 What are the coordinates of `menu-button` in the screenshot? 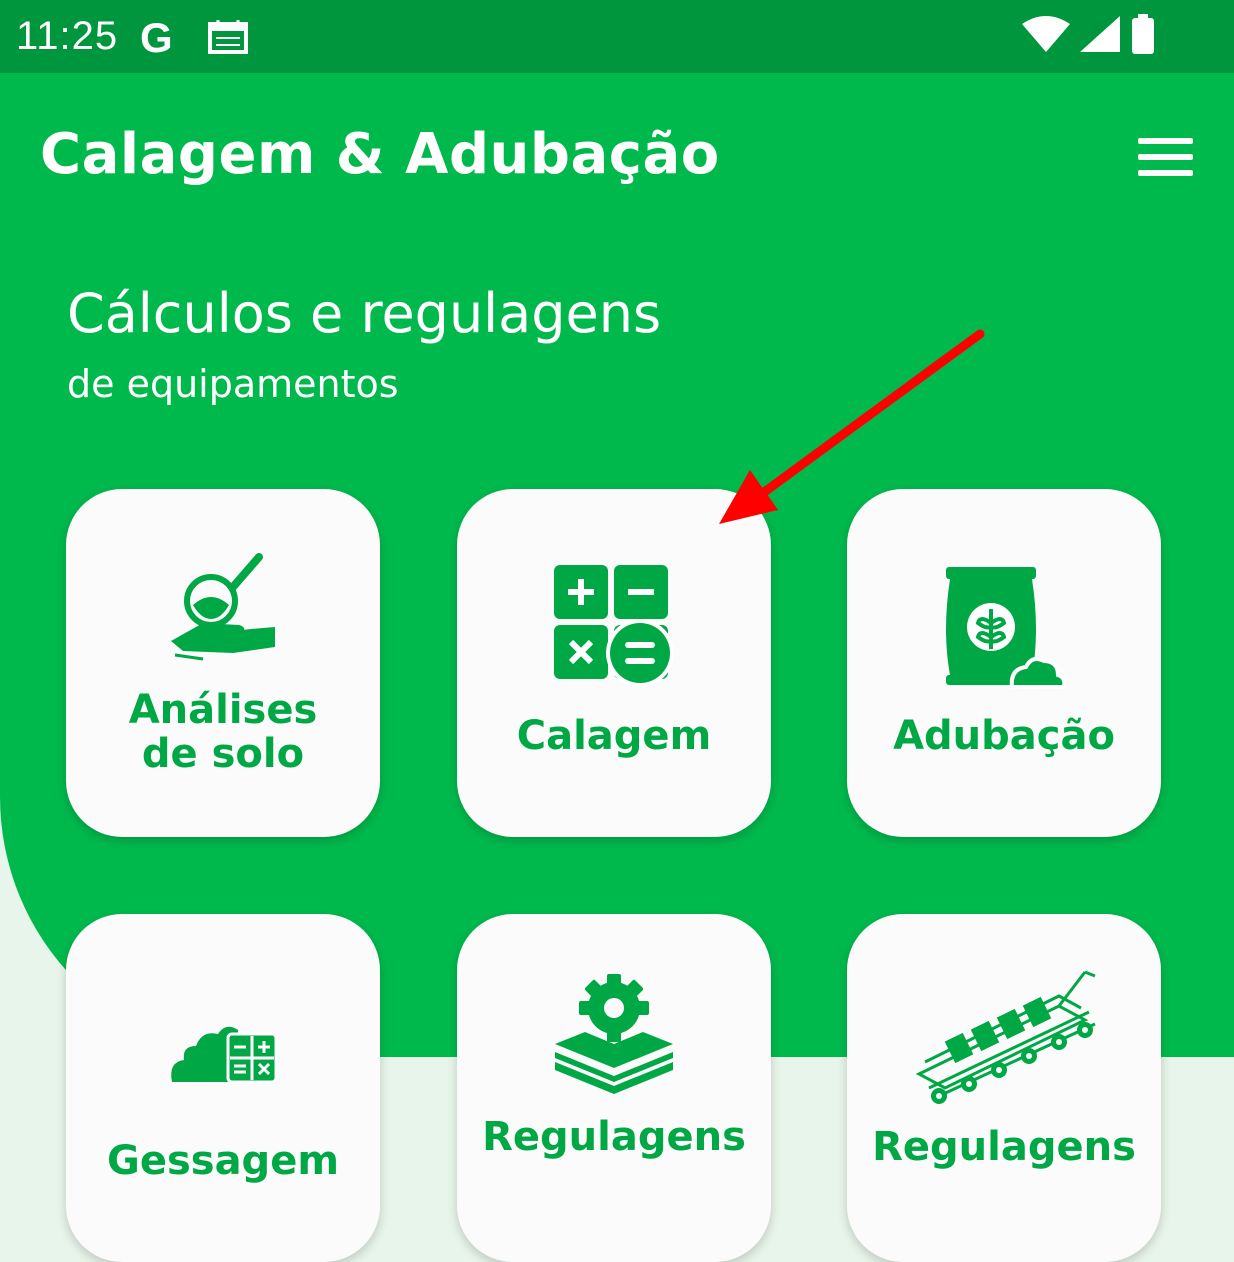 It's located at (1165, 158).